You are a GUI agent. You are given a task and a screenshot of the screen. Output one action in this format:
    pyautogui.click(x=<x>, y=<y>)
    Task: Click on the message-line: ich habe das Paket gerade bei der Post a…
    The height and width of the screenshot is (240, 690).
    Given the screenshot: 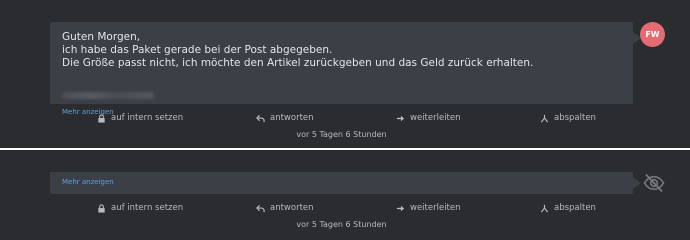 What is the action you would take?
    pyautogui.click(x=197, y=50)
    